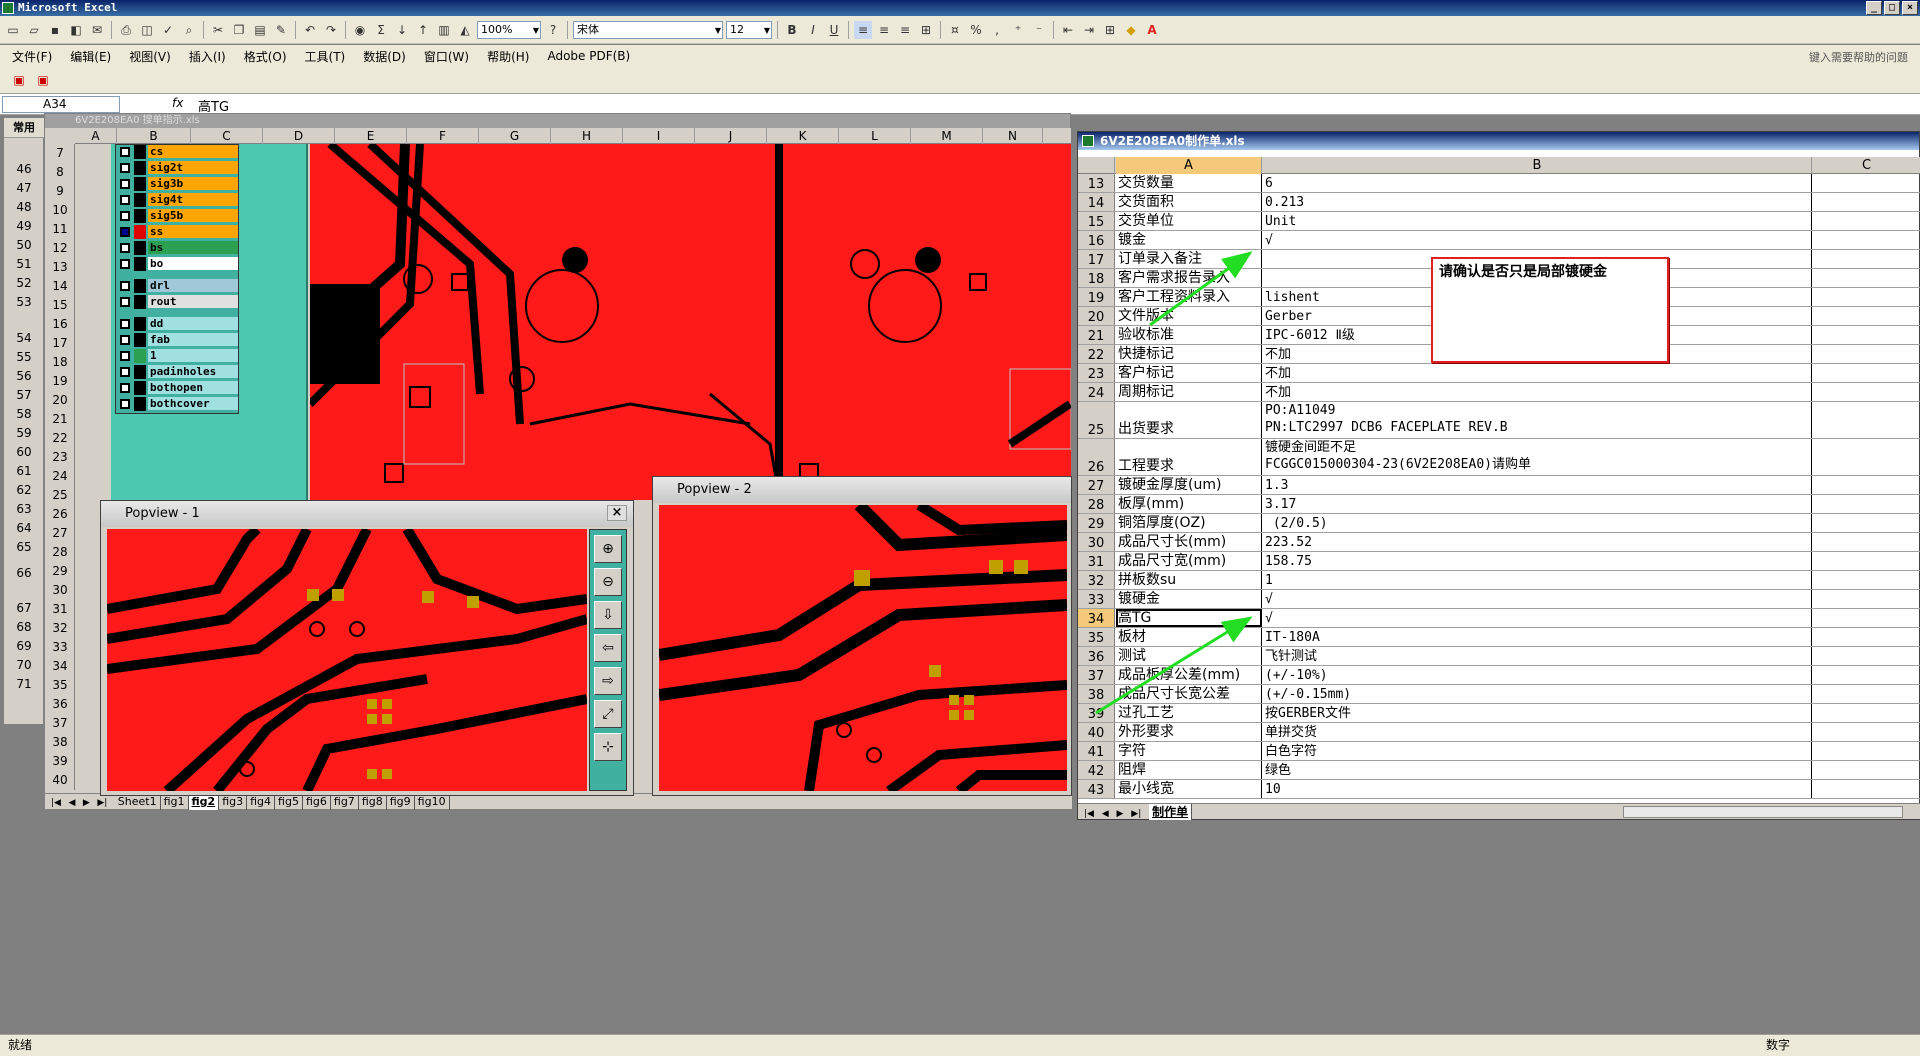  Describe the element at coordinates (1537, 457) in the screenshot. I see `cell-b: 镀硬金间距不足 FCGGC015000304-23(6V2E208EA0)请购单` at that location.